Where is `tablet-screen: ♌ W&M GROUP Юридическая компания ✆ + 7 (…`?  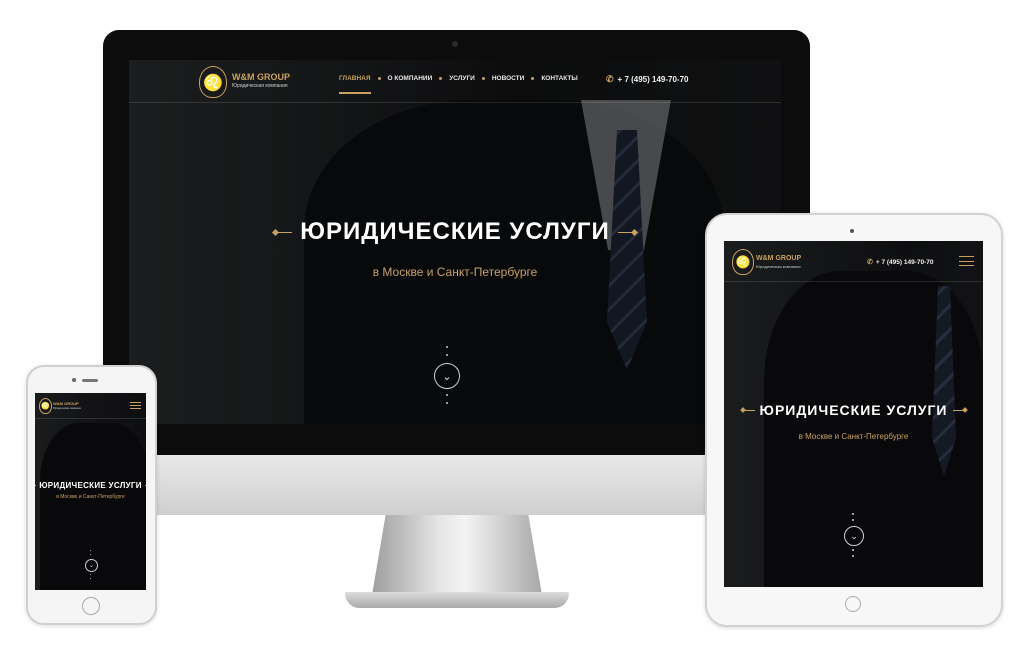
tablet-screen: ♌ W&M GROUP Юридическая компания ✆ + 7 (… is located at coordinates (853, 414).